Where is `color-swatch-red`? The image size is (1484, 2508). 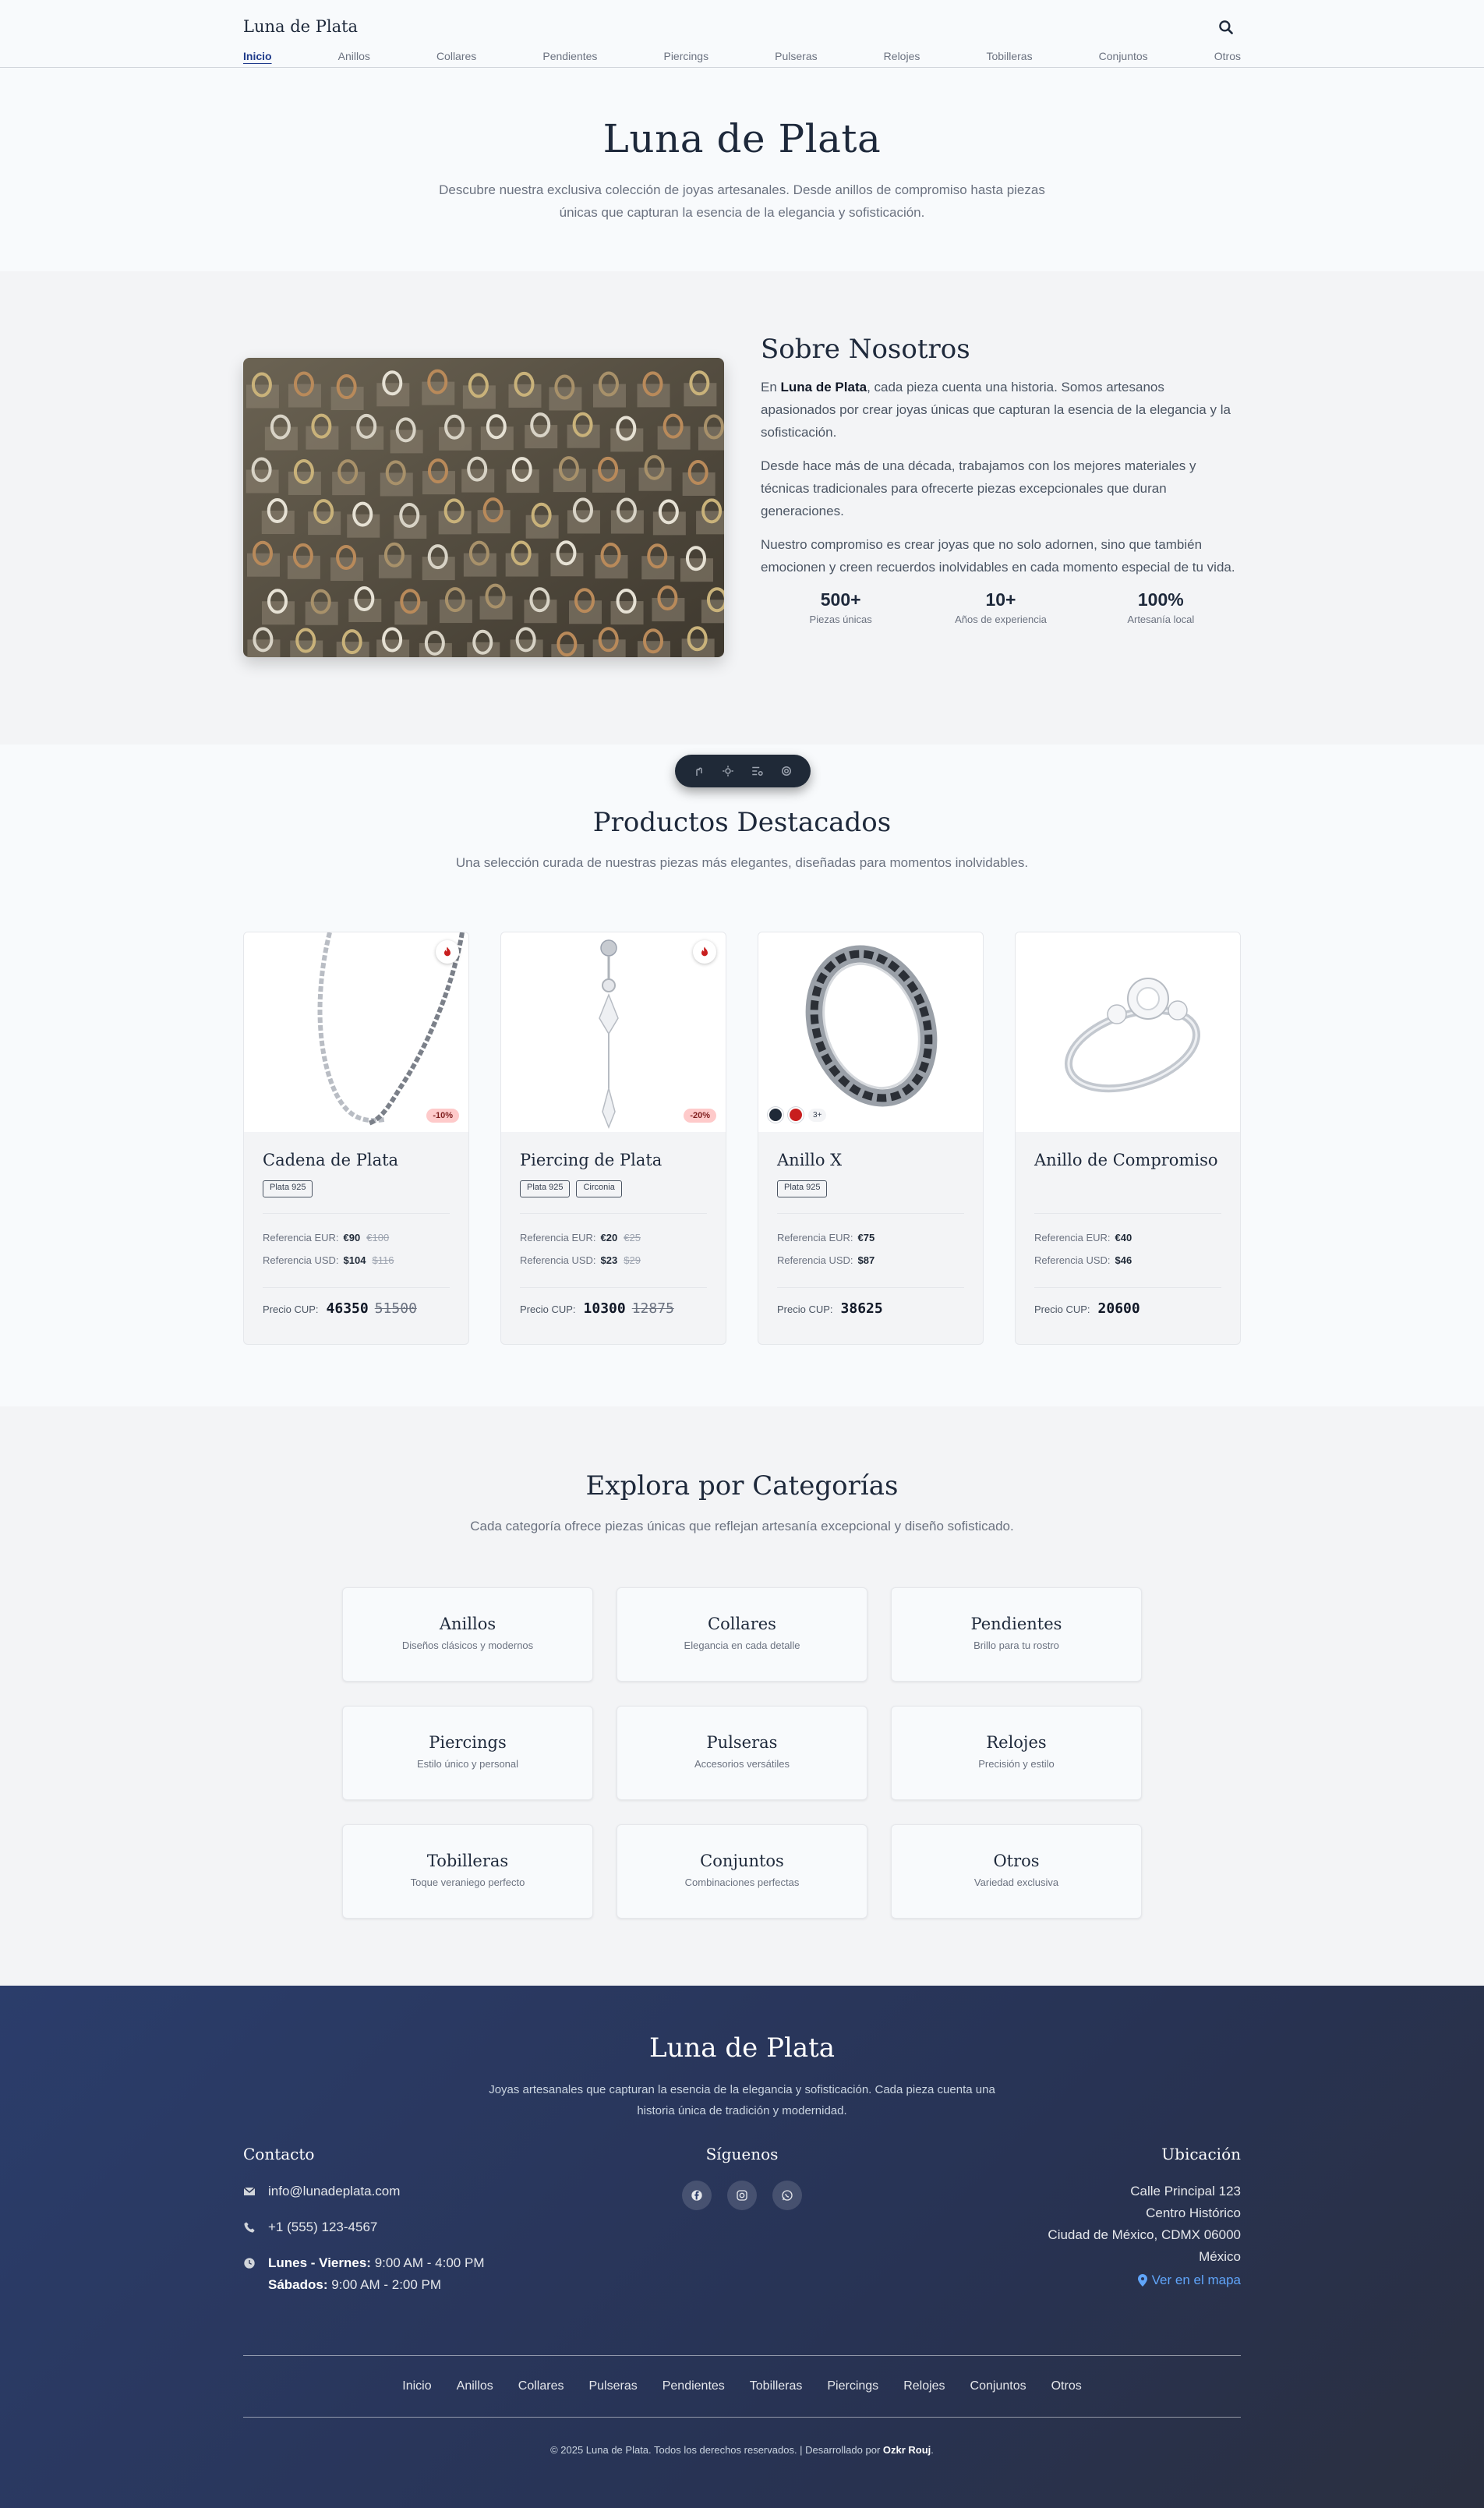 color-swatch-red is located at coordinates (796, 1115).